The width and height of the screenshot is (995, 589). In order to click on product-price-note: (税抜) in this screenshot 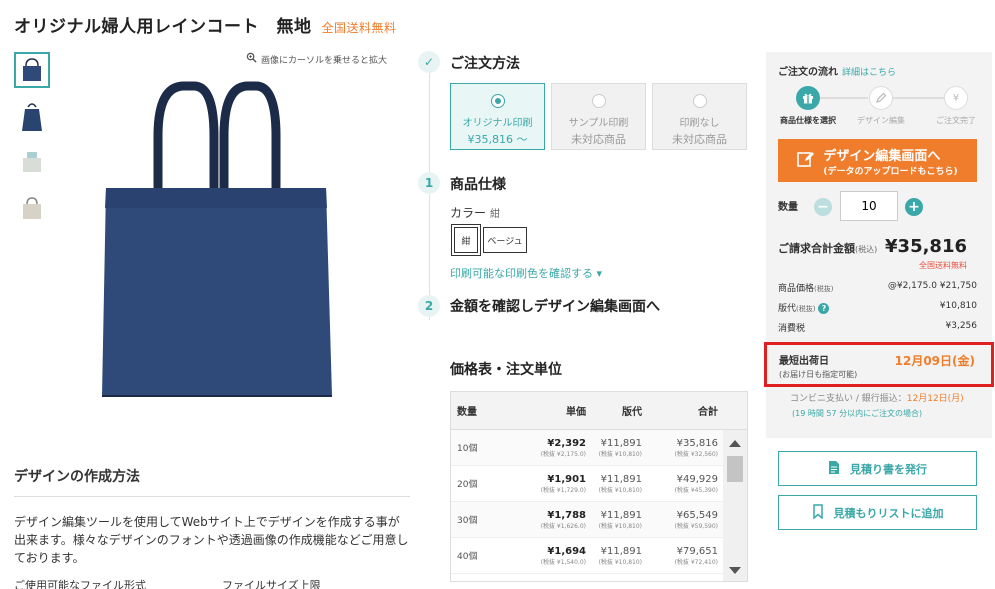, I will do `click(824, 289)`.